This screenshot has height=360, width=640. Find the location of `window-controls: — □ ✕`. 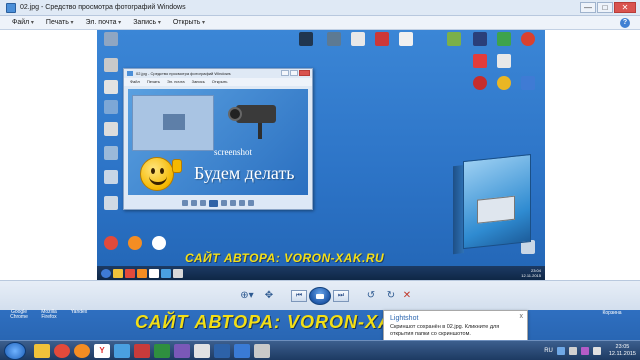

window-controls: — □ ✕ is located at coordinates (608, 7).